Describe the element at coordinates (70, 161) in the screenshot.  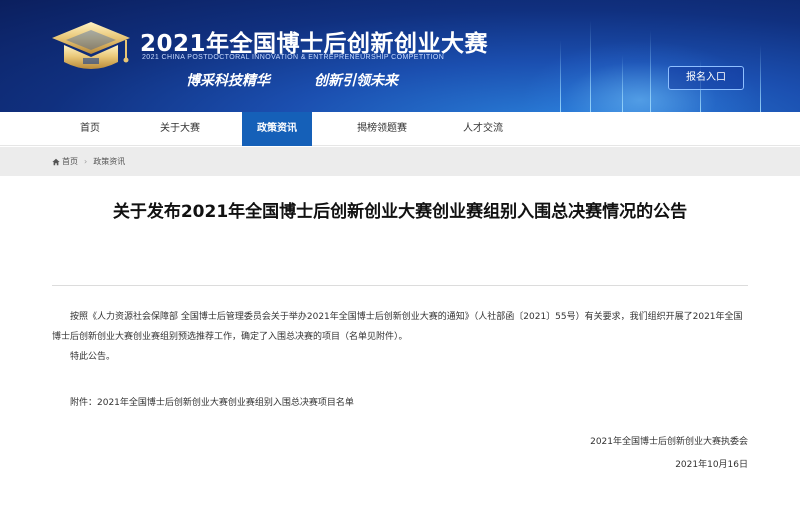
I see `breadcrumb-home: 首页` at that location.